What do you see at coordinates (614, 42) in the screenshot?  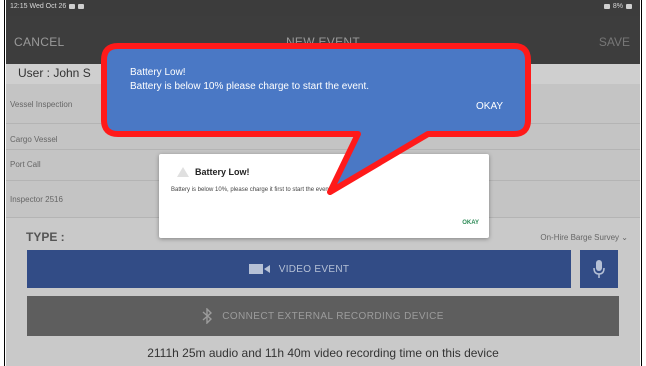 I see `save-button: SAVE` at bounding box center [614, 42].